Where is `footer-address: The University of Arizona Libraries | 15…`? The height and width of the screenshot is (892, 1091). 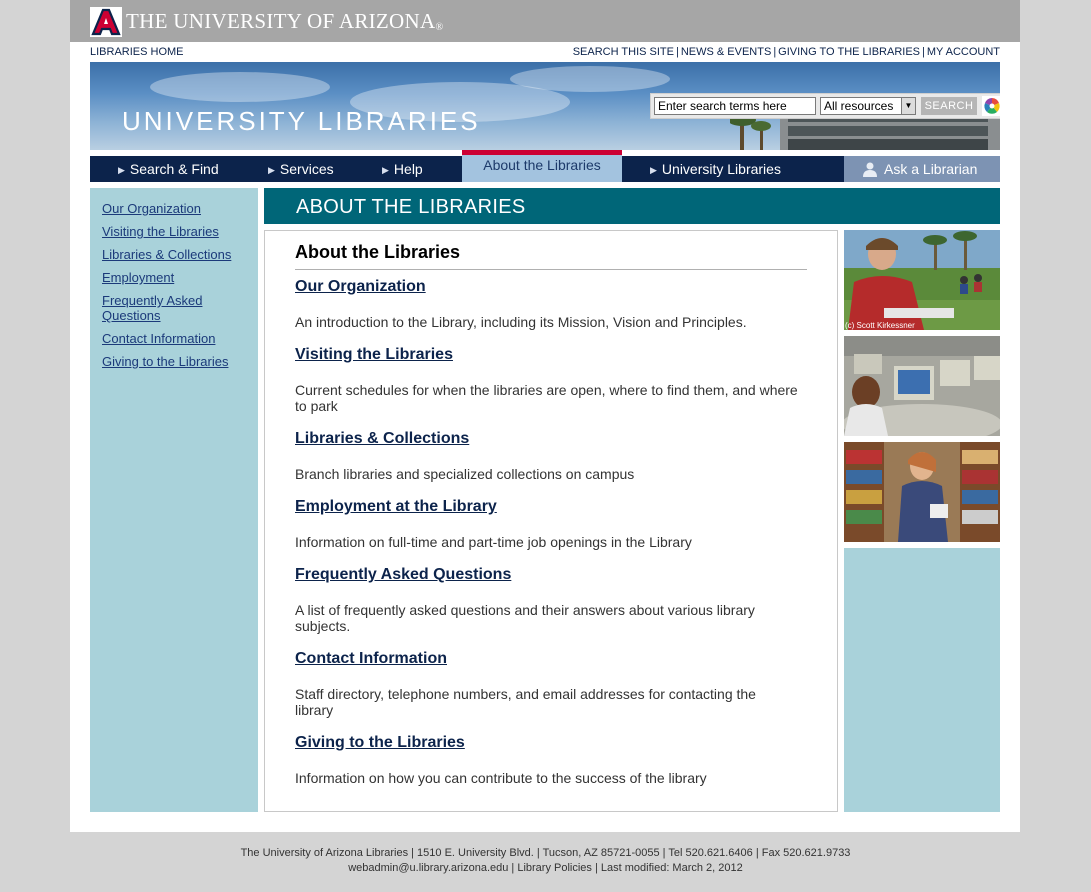
footer-address: The University of Arizona Libraries | 15… is located at coordinates (545, 853).